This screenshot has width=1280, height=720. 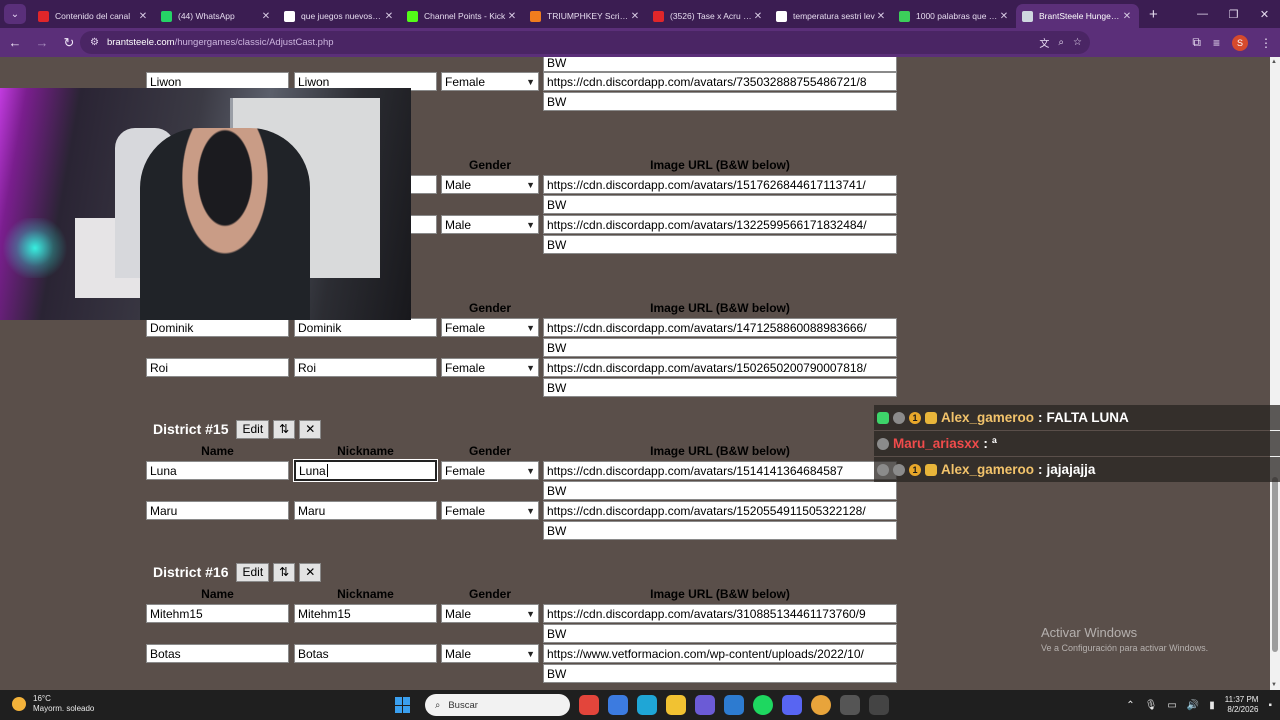 What do you see at coordinates (821, 705) in the screenshot?
I see `chrome-profile-icon` at bounding box center [821, 705].